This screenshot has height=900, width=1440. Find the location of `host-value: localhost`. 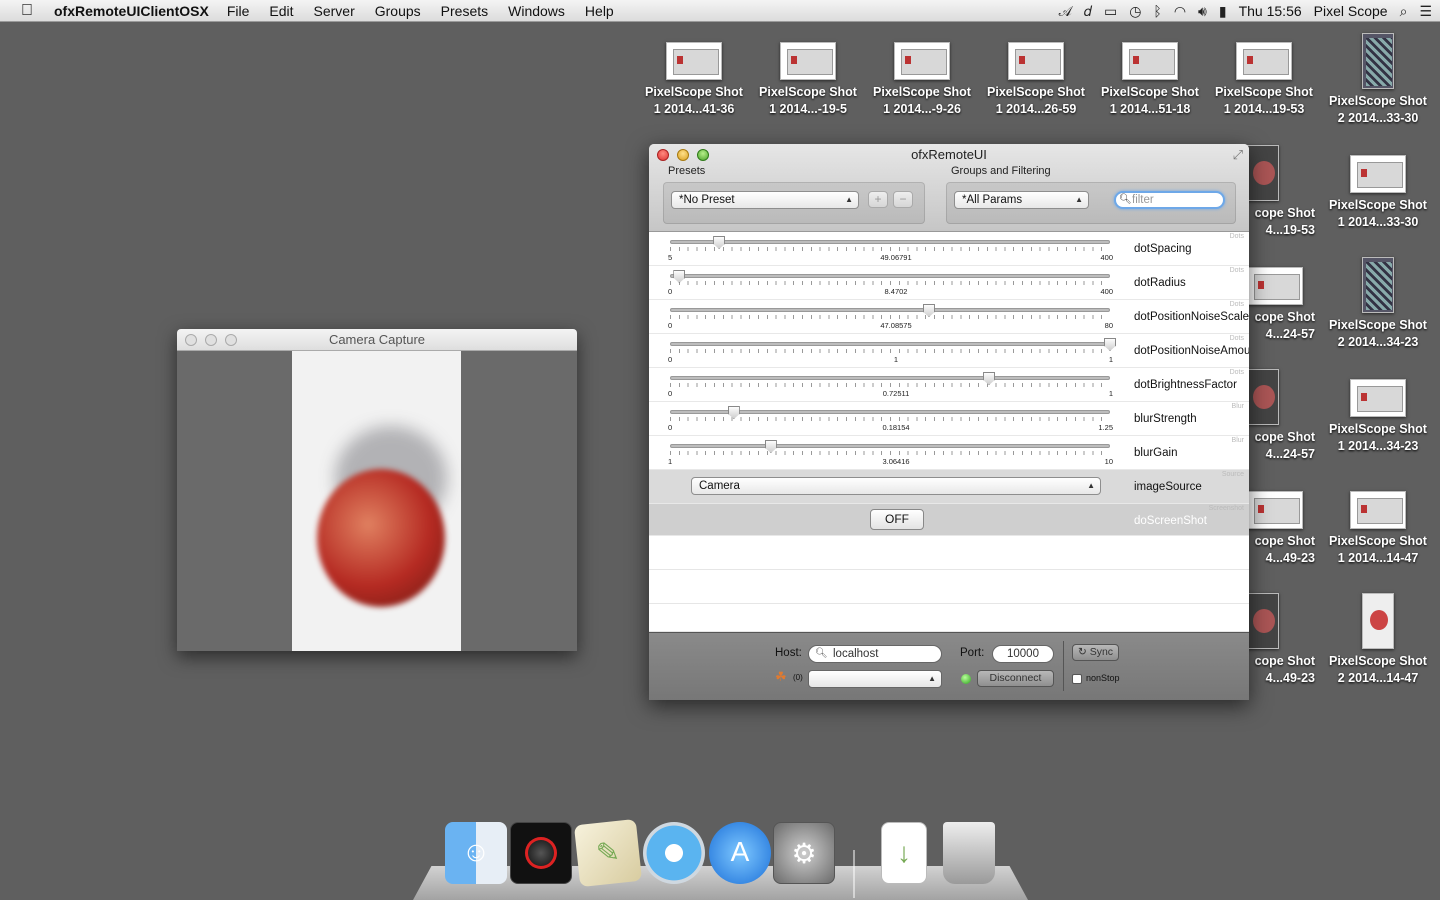

host-value: localhost is located at coordinates (856, 654).